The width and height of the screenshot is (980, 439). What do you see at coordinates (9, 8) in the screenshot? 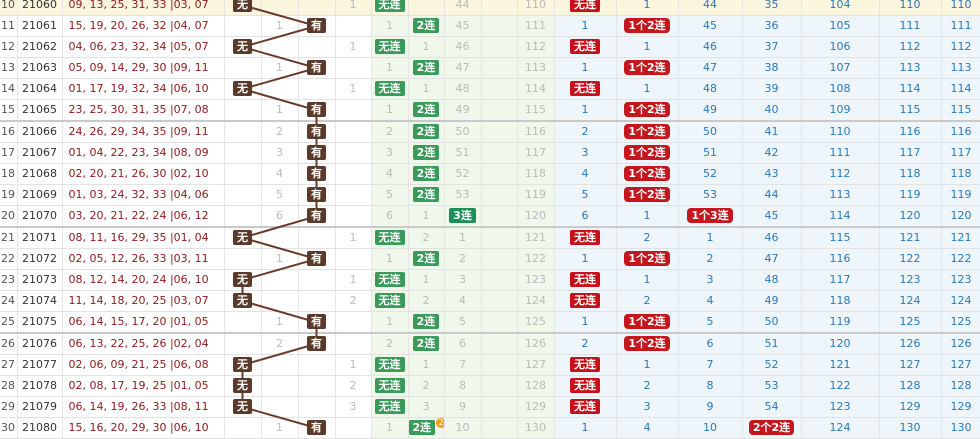
I see `row-index: 10` at bounding box center [9, 8].